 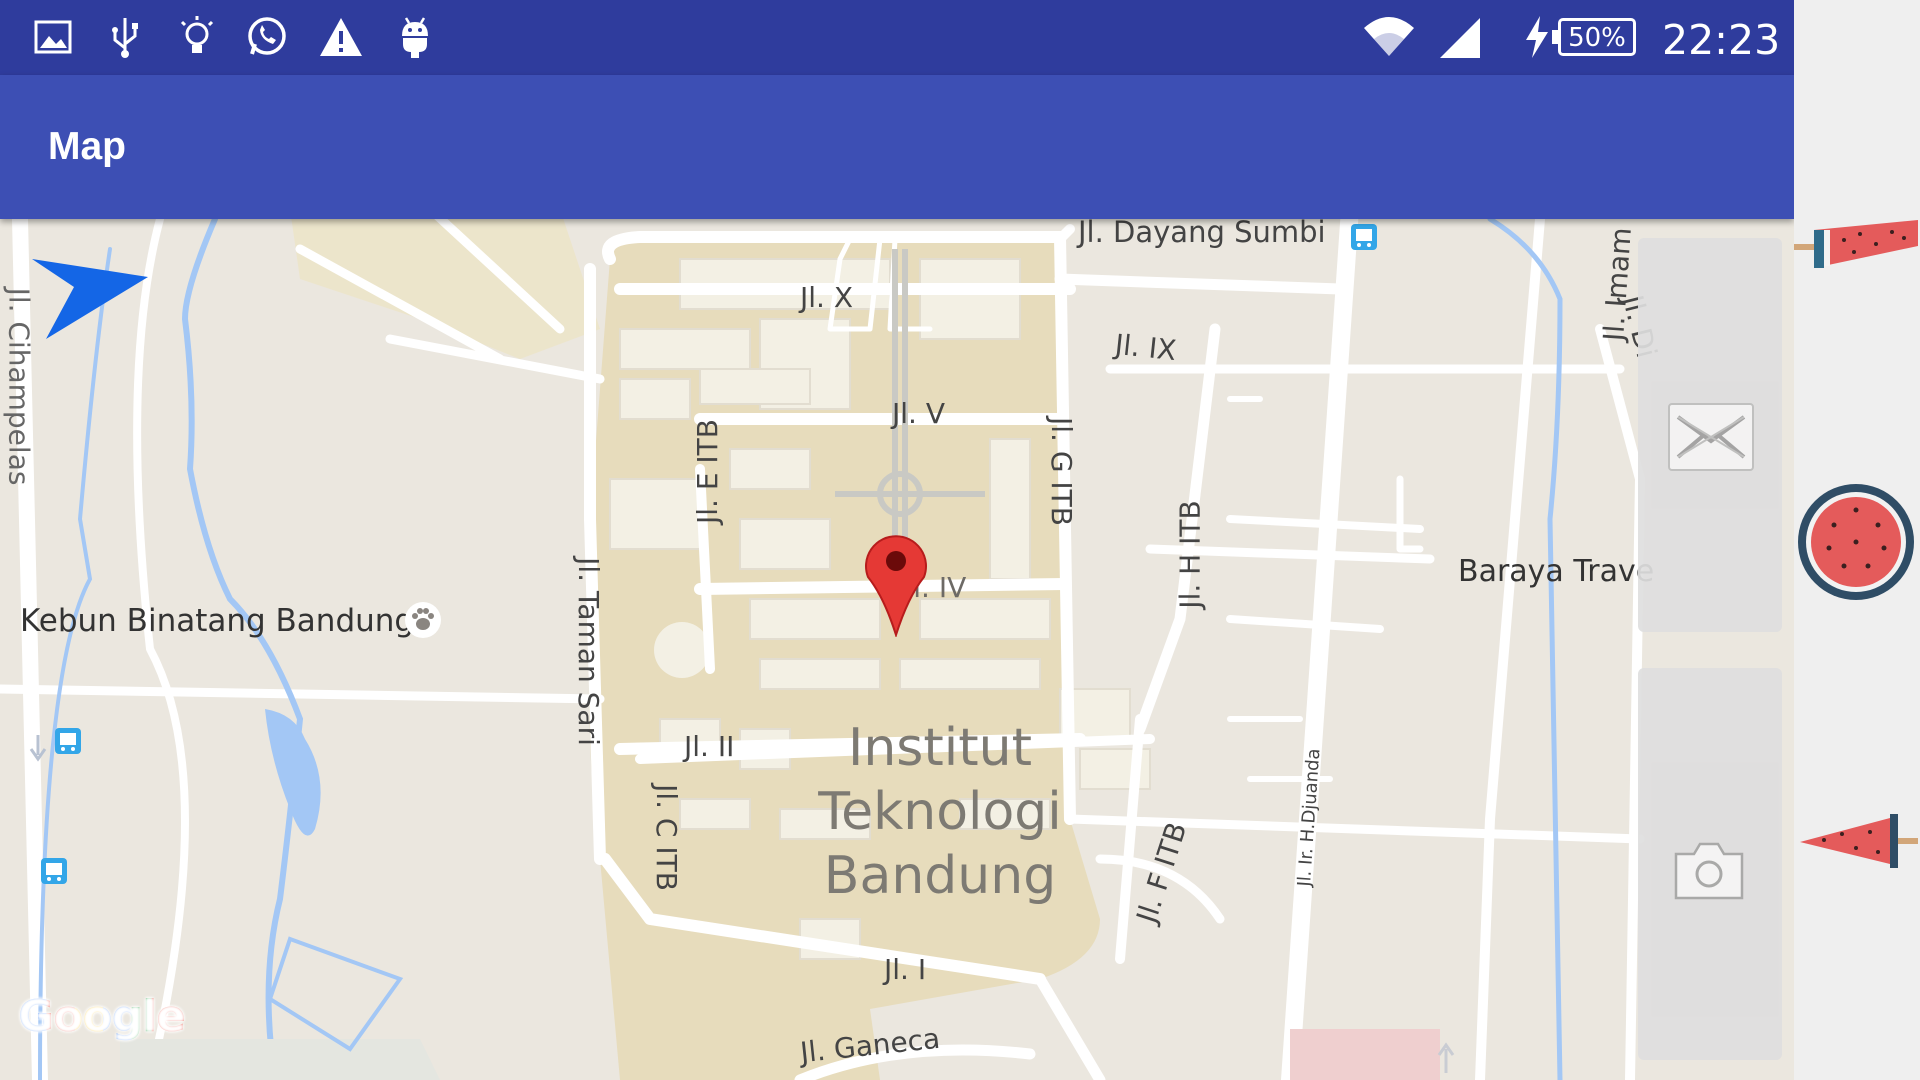 I want to click on usb-icon, so click(x=125, y=38).